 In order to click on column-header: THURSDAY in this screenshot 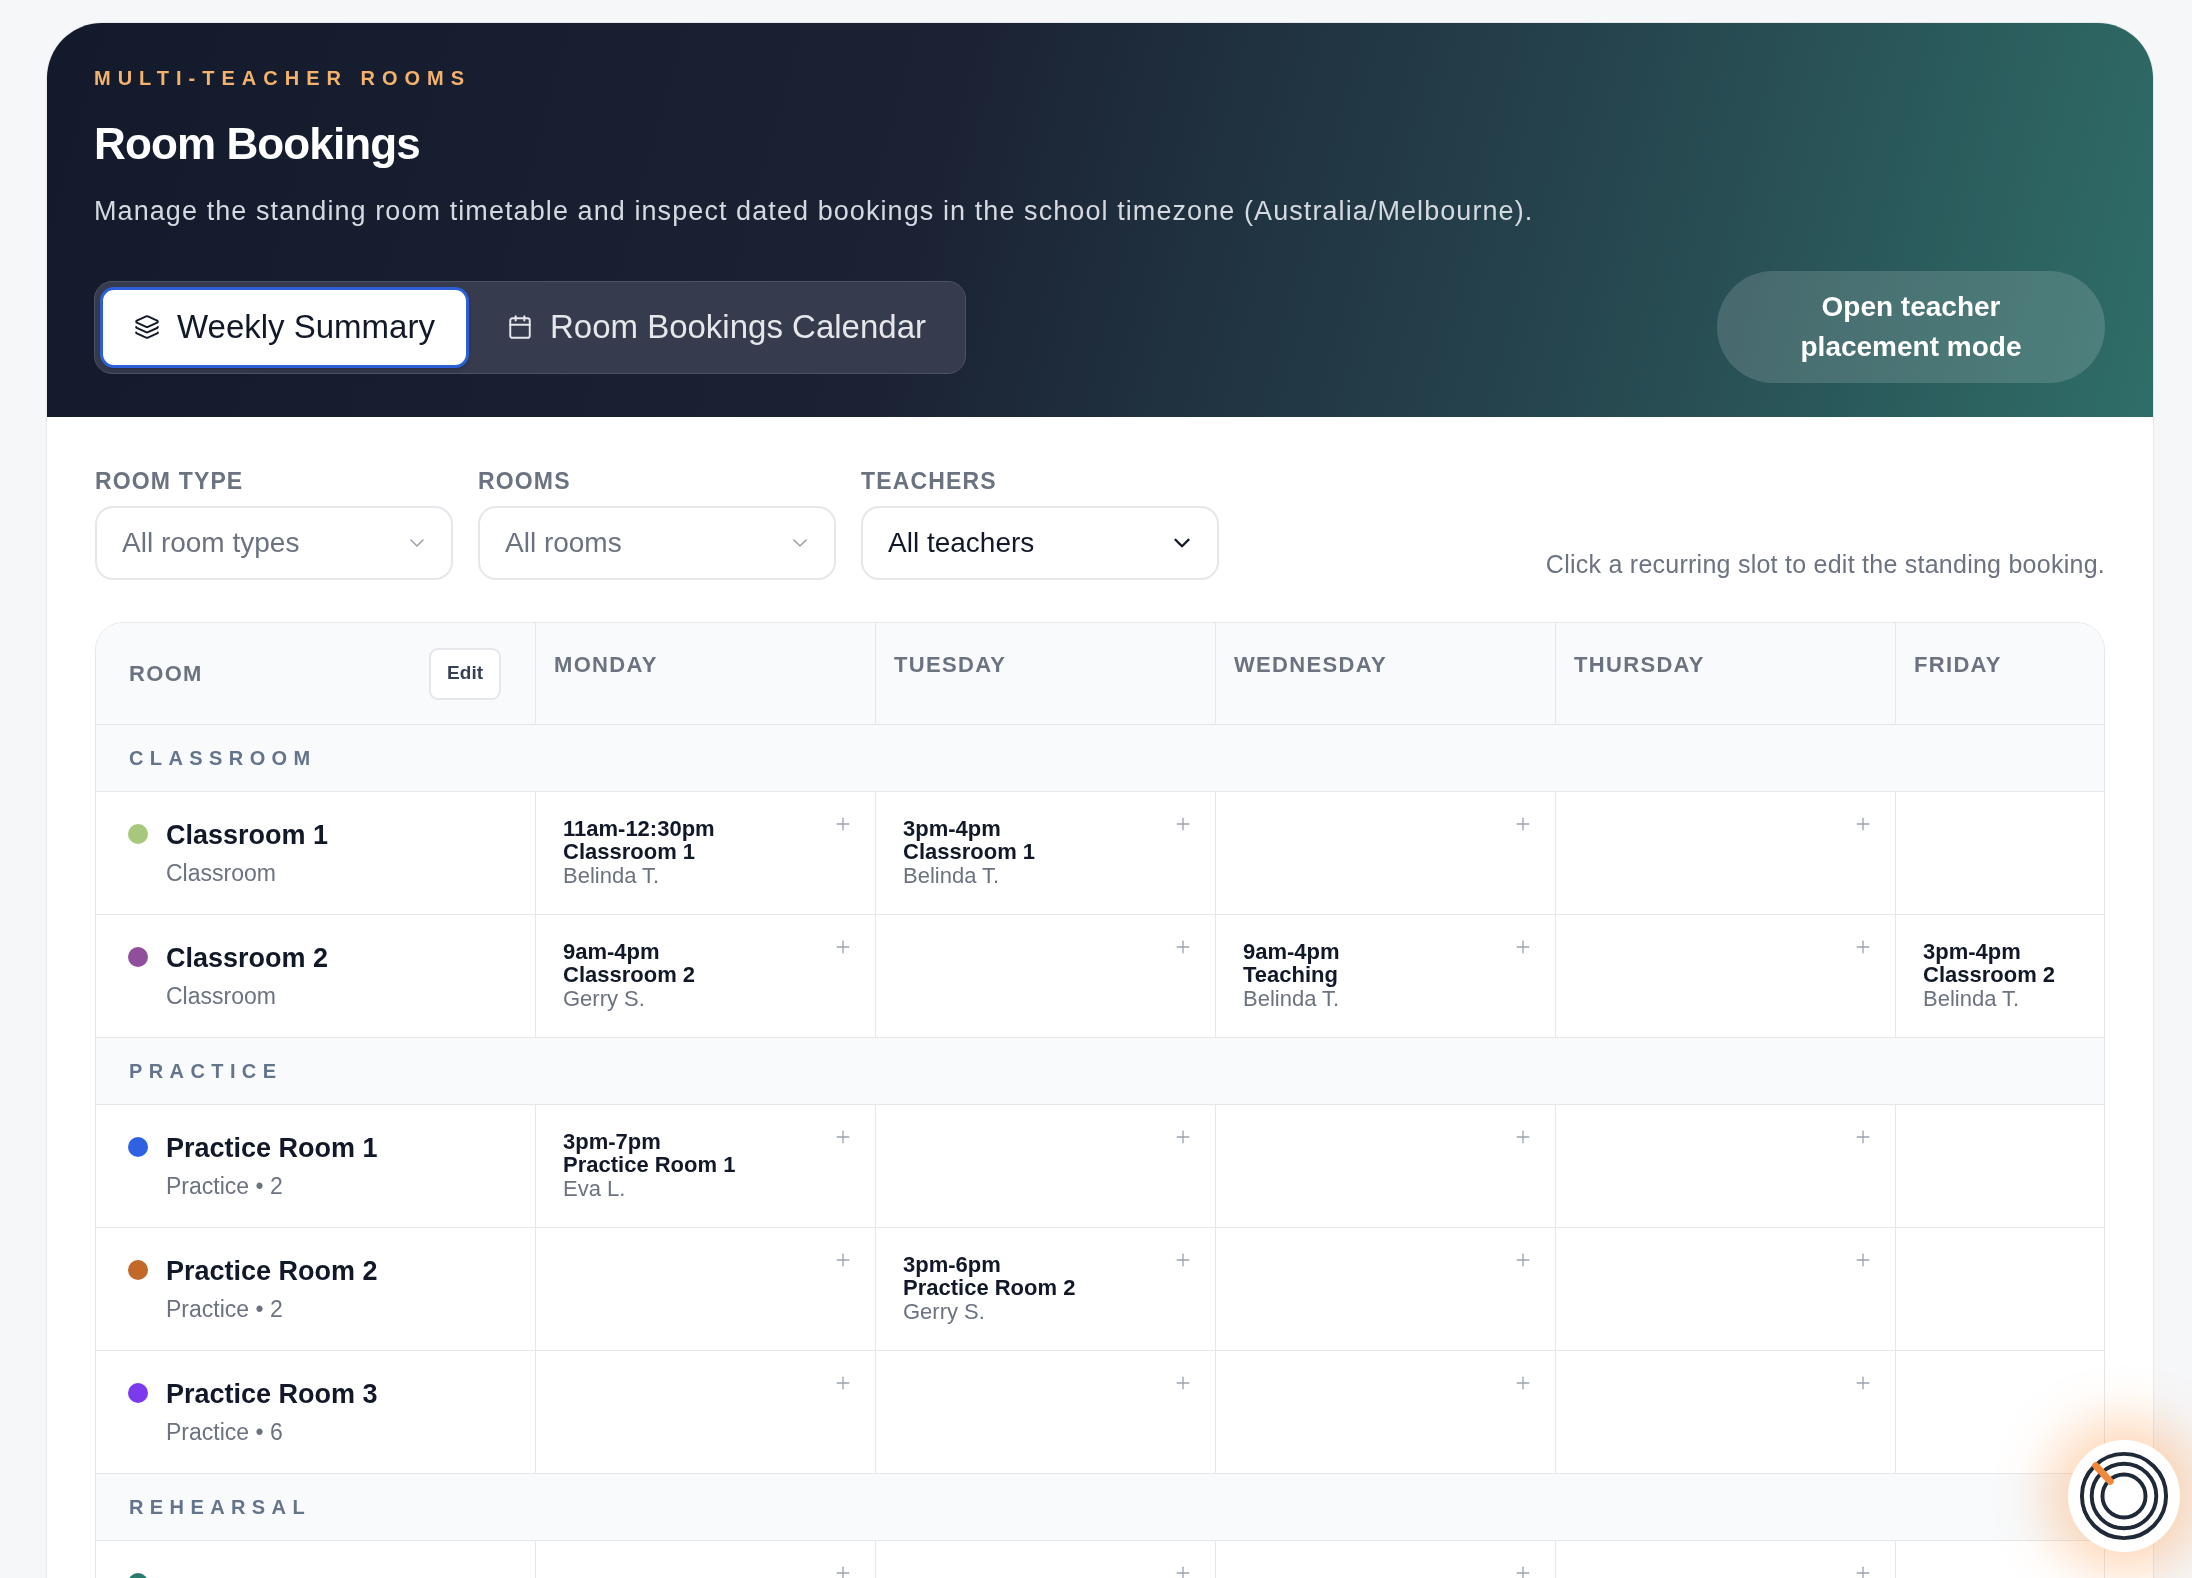, I will do `click(1726, 674)`.